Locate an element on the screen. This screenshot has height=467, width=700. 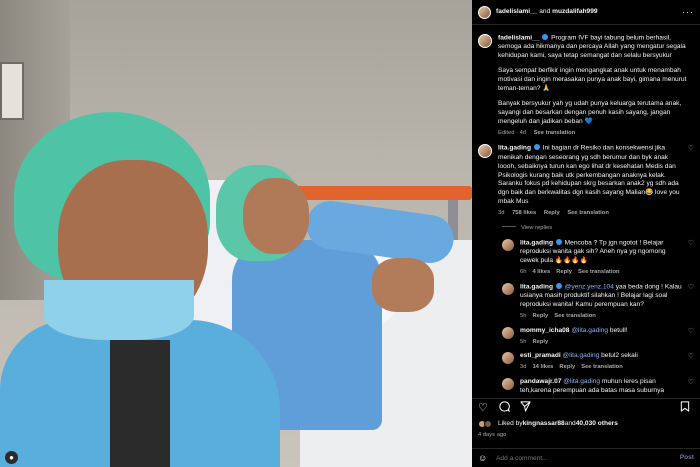
reply-username: pandawajr.07 is located at coordinates (540, 381).